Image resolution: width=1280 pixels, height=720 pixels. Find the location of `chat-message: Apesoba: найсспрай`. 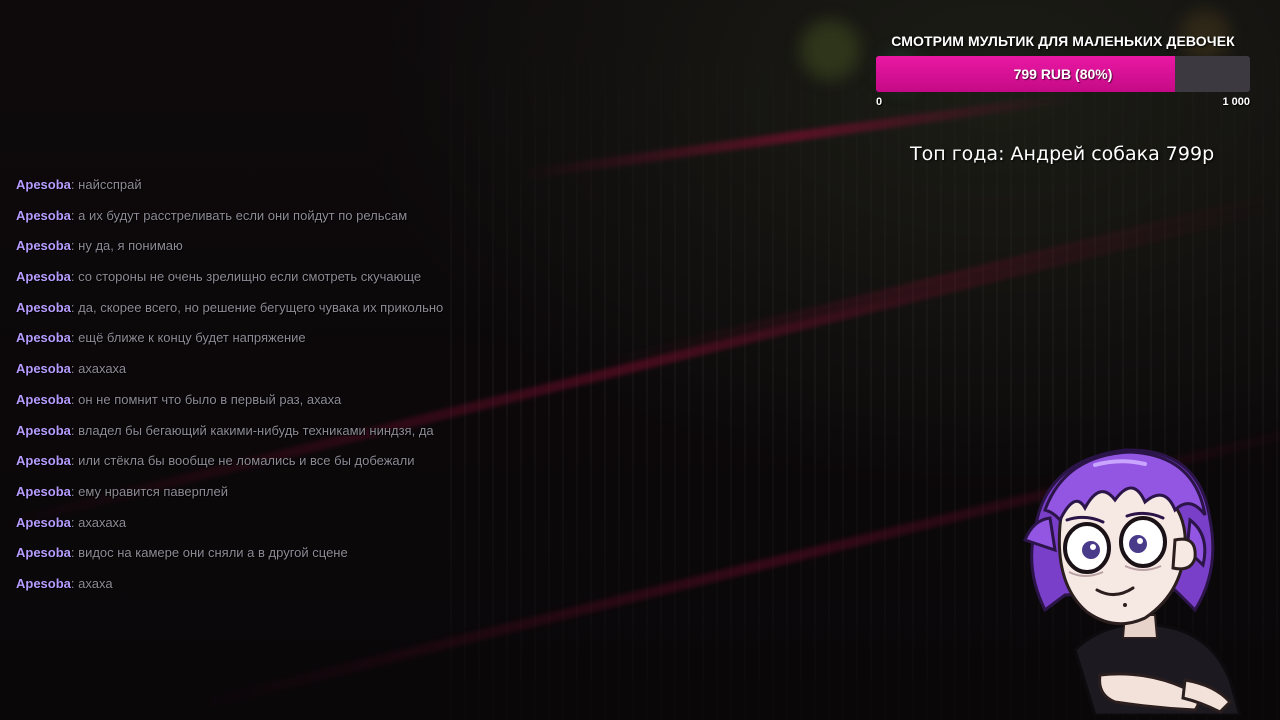

chat-message: Apesoba: найсспрай is located at coordinates (286, 189).